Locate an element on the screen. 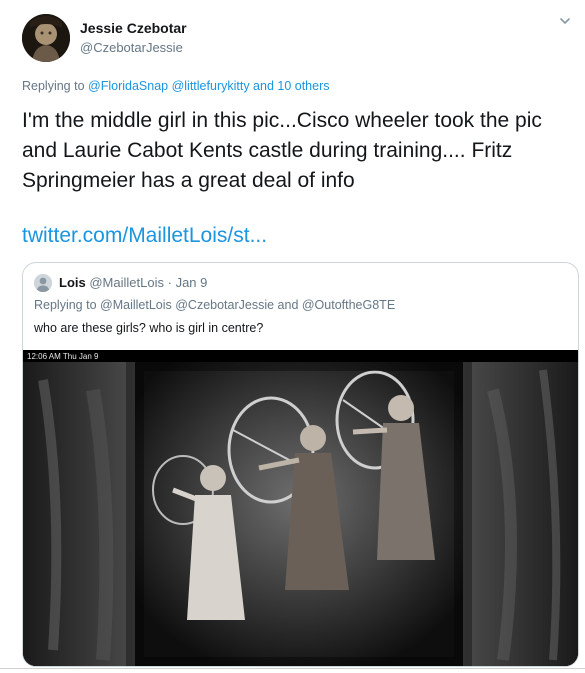 This screenshot has height=673, width=585. user-silhouette-icon is located at coordinates (43, 283).